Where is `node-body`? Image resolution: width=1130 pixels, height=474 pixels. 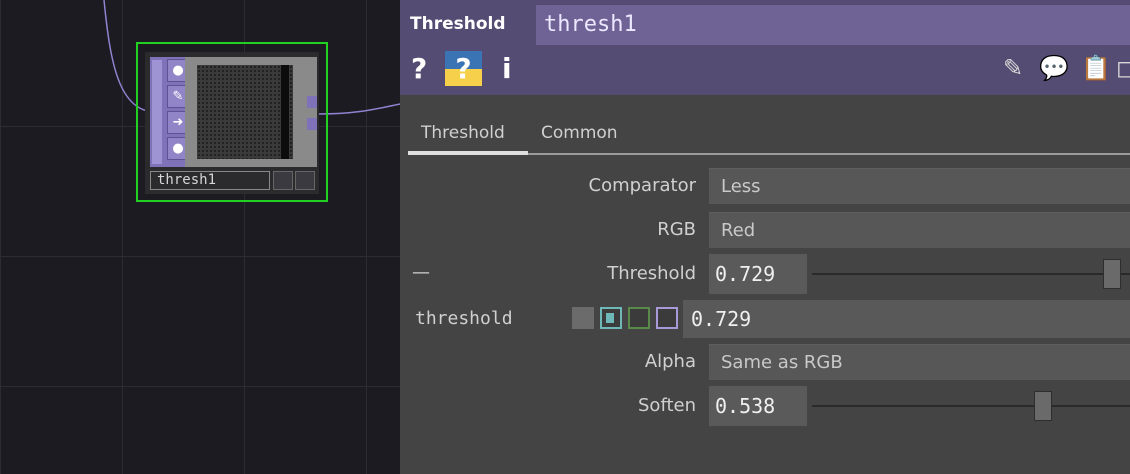
node-body is located at coordinates (251, 112).